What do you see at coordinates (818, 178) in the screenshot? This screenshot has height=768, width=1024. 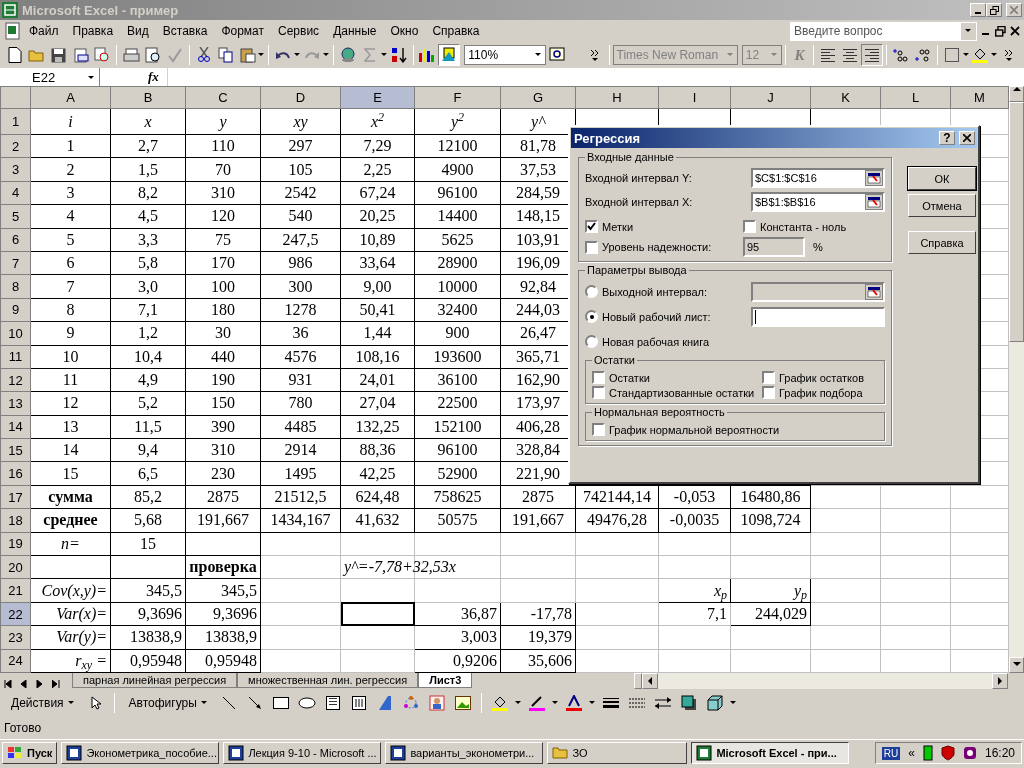 I see `range-field: $C$1:$C$16` at bounding box center [818, 178].